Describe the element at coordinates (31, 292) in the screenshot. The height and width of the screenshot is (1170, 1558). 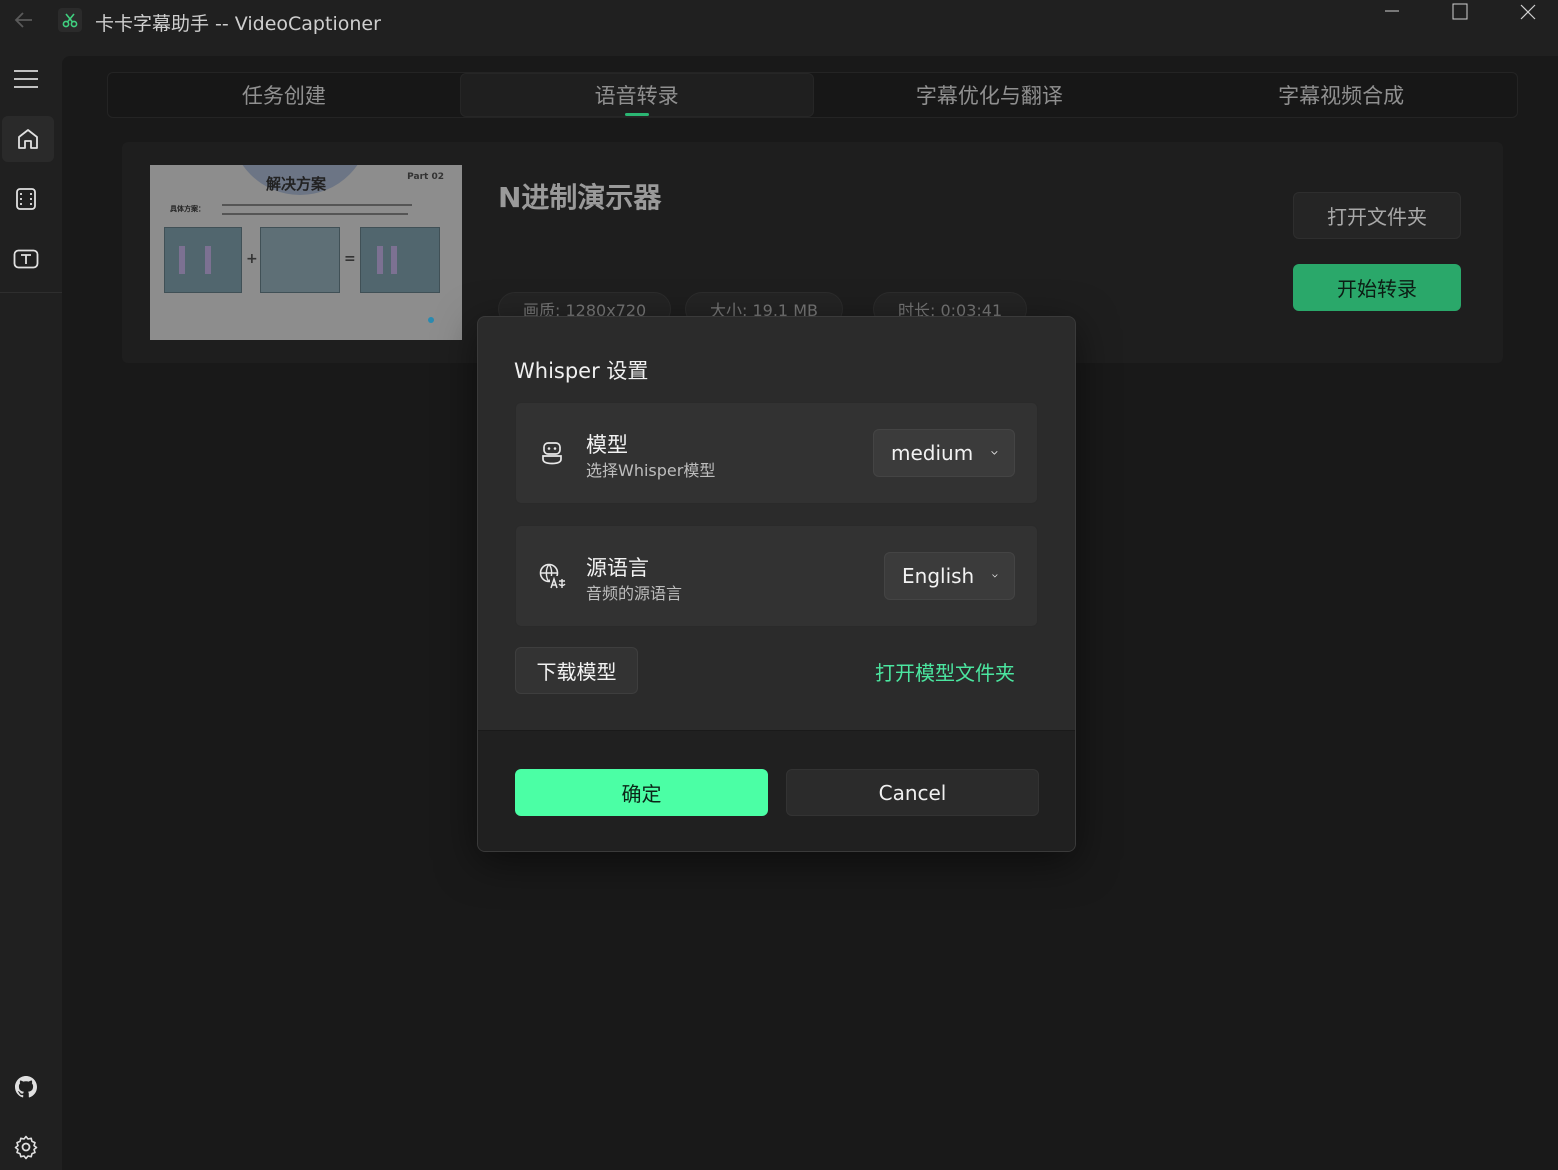
I see `sidebar-divider` at that location.